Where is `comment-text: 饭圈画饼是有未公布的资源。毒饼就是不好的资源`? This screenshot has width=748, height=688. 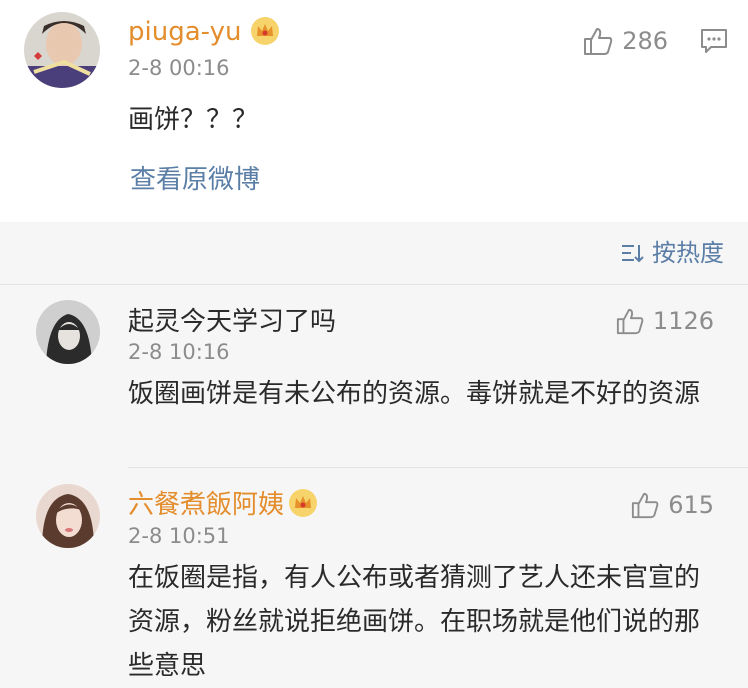 comment-text: 饭圈画饼是有未公布的资源。毒饼就是不好的资源 is located at coordinates (414, 394).